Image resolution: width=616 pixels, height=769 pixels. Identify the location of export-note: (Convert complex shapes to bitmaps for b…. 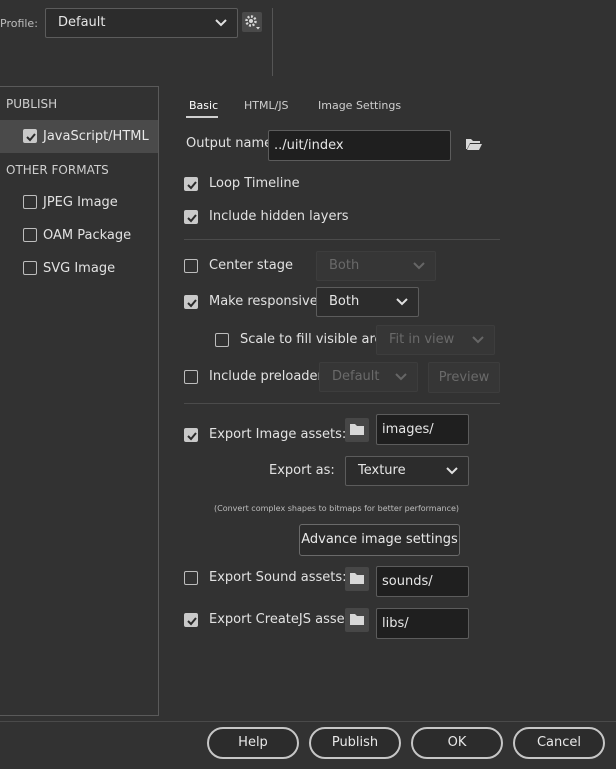
(337, 508).